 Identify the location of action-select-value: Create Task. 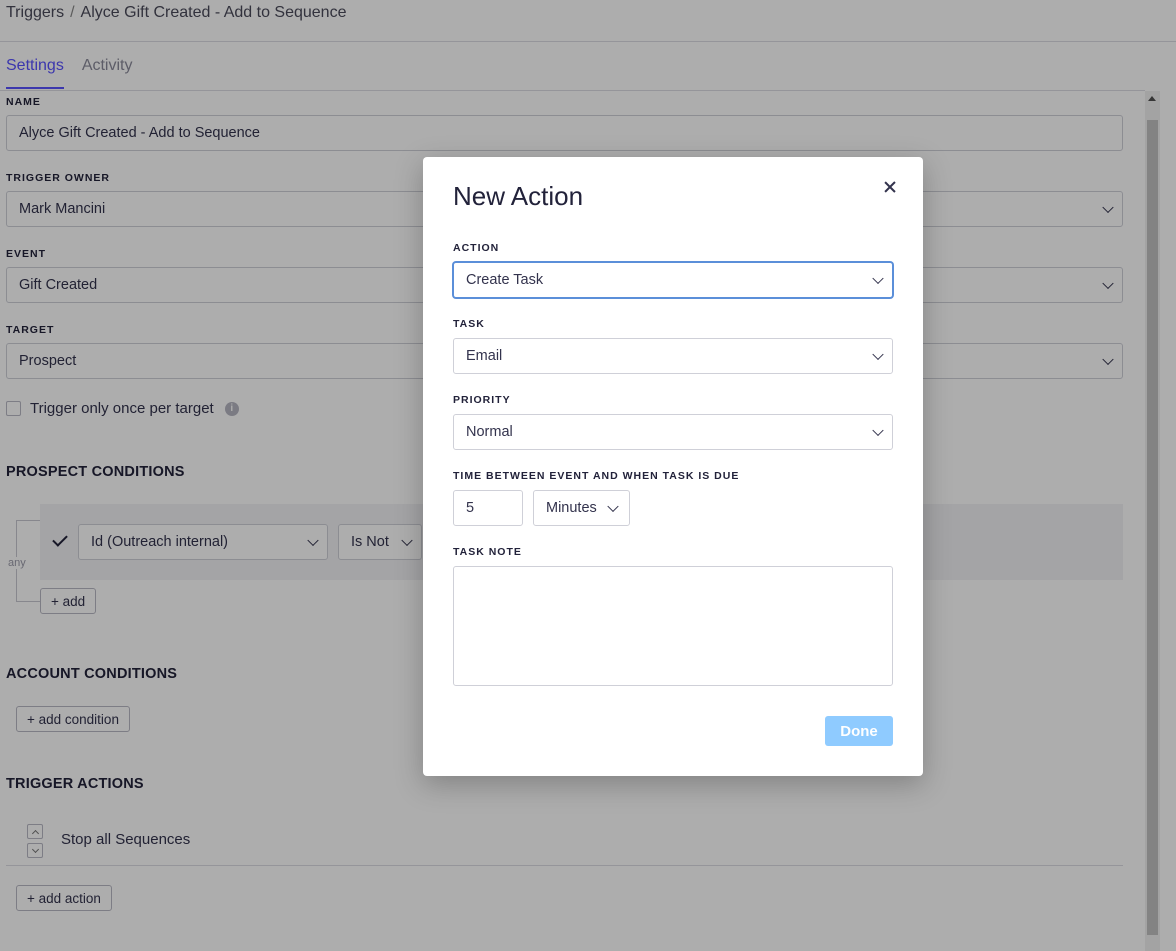
(505, 280).